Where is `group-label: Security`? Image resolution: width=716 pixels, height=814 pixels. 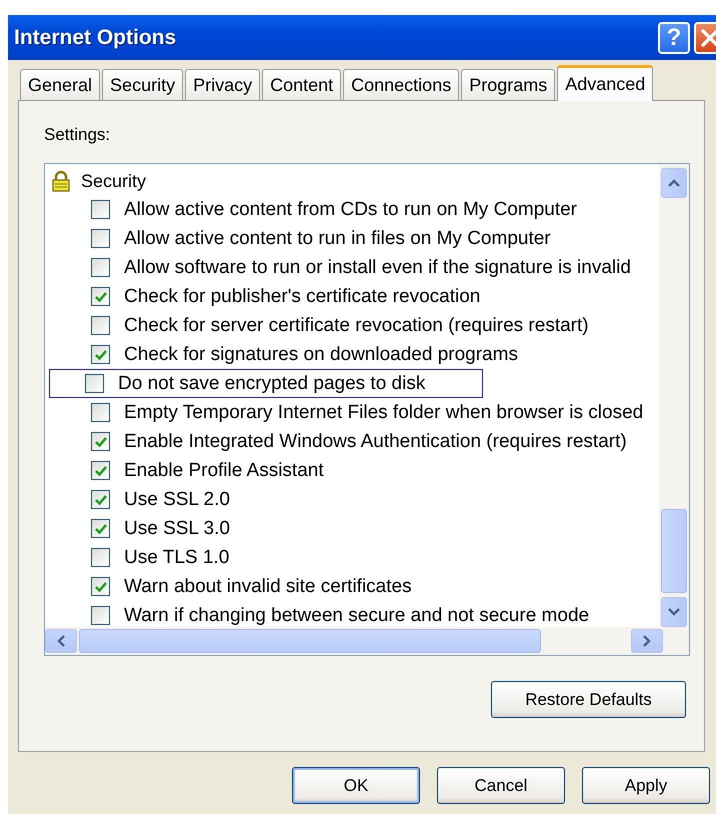 group-label: Security is located at coordinates (113, 181).